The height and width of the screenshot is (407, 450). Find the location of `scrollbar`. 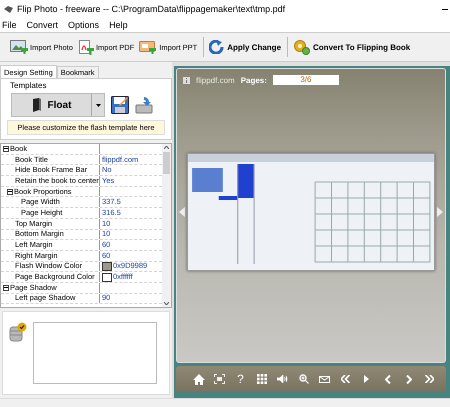

scrollbar is located at coordinates (166, 225).